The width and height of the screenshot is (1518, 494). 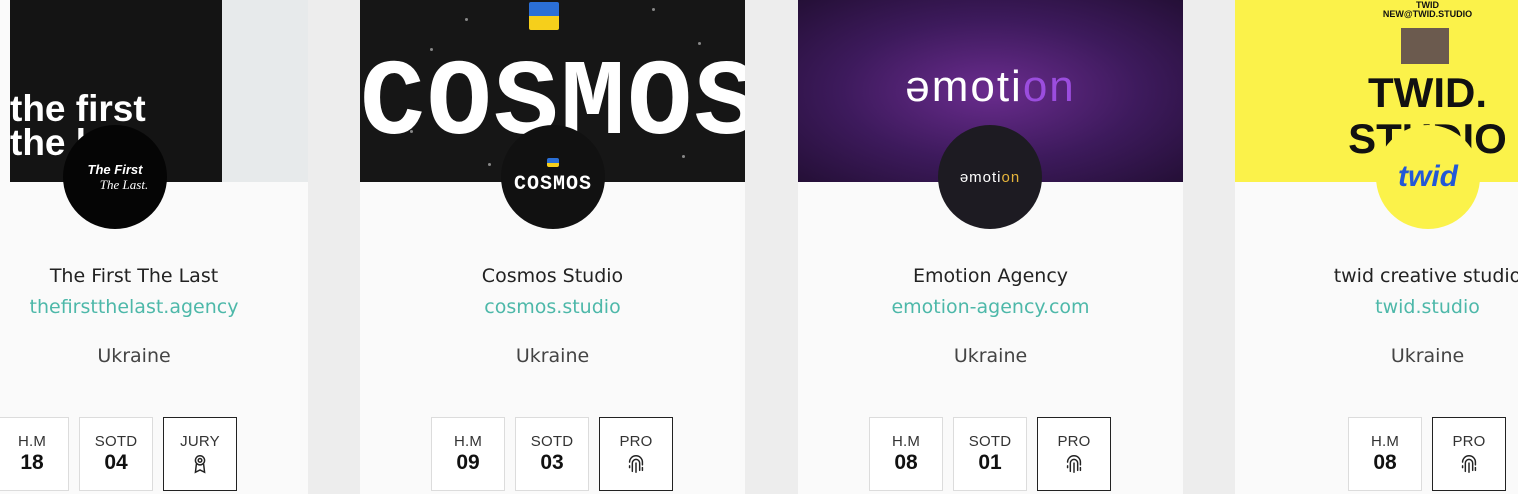 What do you see at coordinates (1427, 14) in the screenshot?
I see `cover-text: NEW@TWID.STUDIO` at bounding box center [1427, 14].